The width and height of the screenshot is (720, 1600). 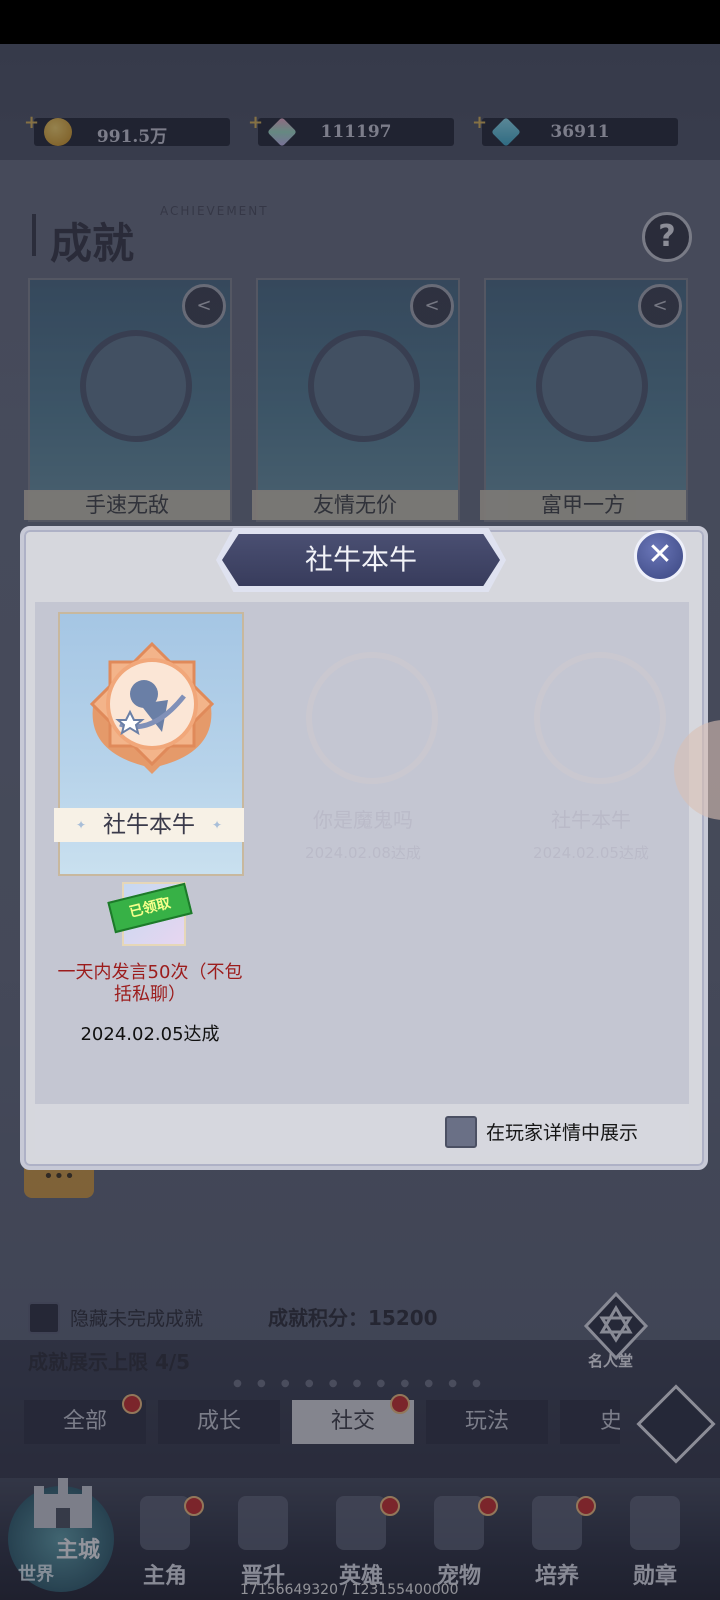 I want to click on faded-card-date: 2024.02.05达成, so click(x=591, y=853).